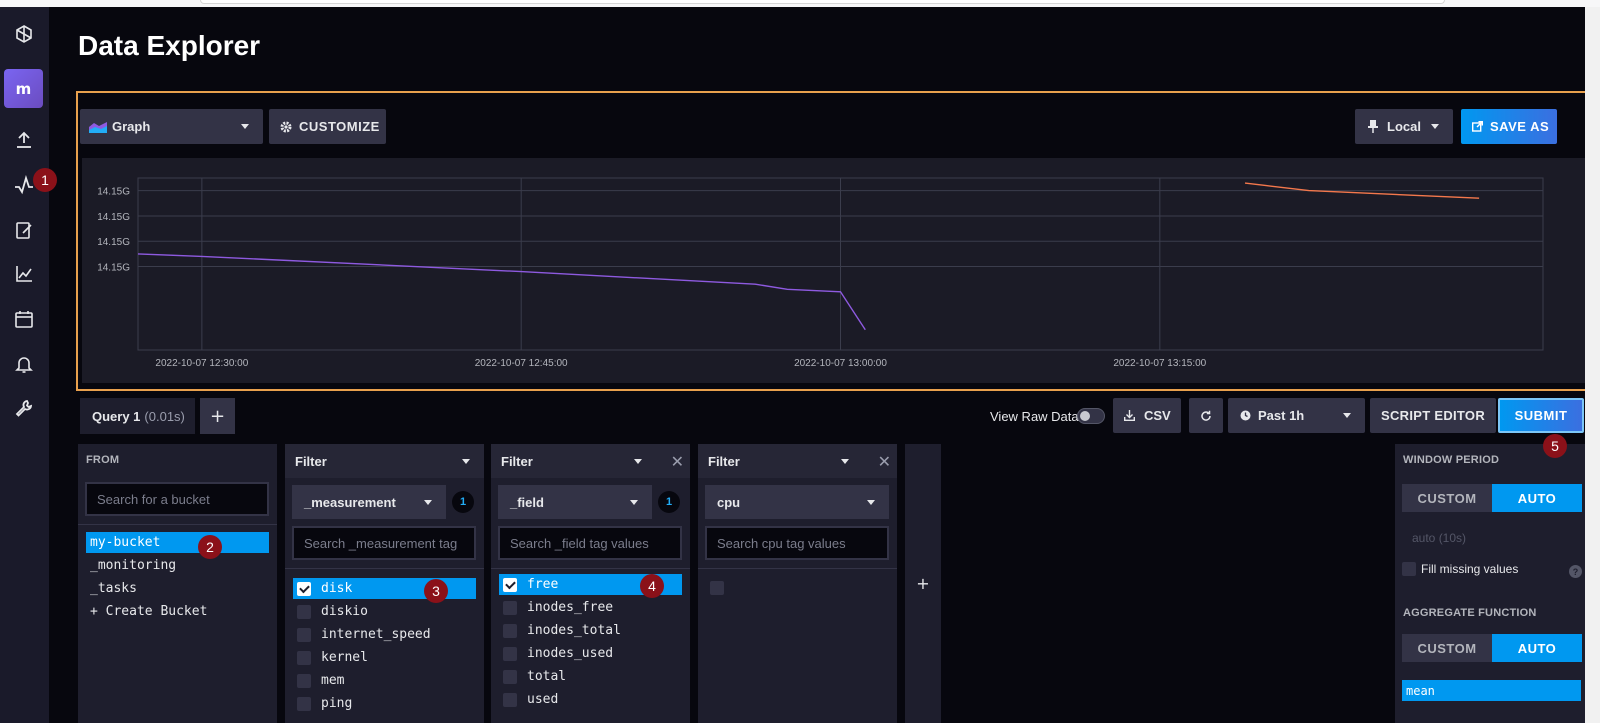  Describe the element at coordinates (376, 634) in the screenshot. I see `item-label: internet_speed` at that location.